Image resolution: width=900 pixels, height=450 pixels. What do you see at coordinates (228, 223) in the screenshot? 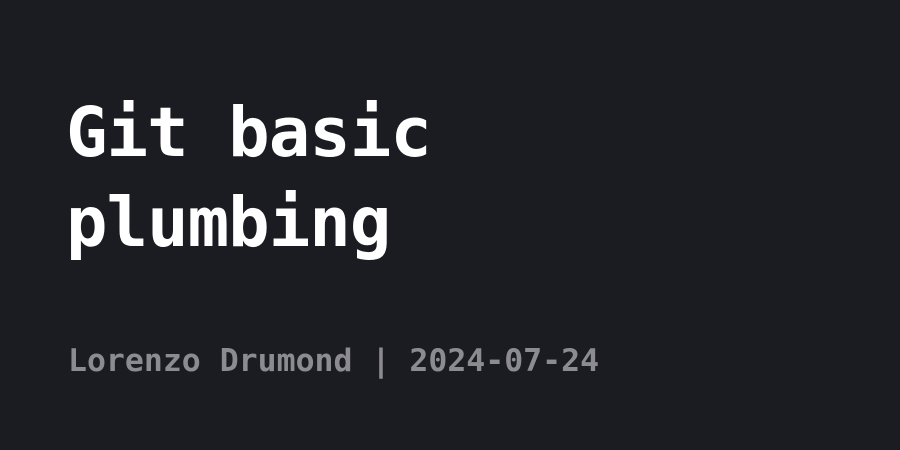
I see `post-title-line-2: plumbing` at bounding box center [228, 223].